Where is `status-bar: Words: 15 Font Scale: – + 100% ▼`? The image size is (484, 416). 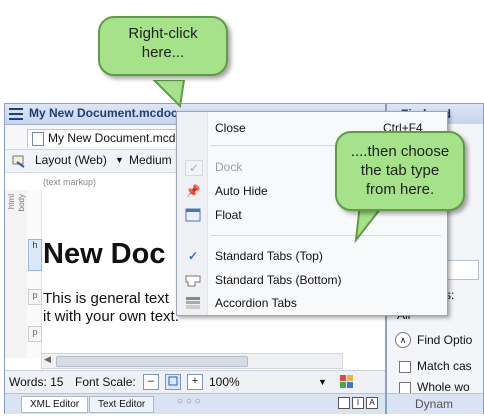
status-bar: Words: 15 Font Scale: – + 100% ▼ is located at coordinates (195, 381).